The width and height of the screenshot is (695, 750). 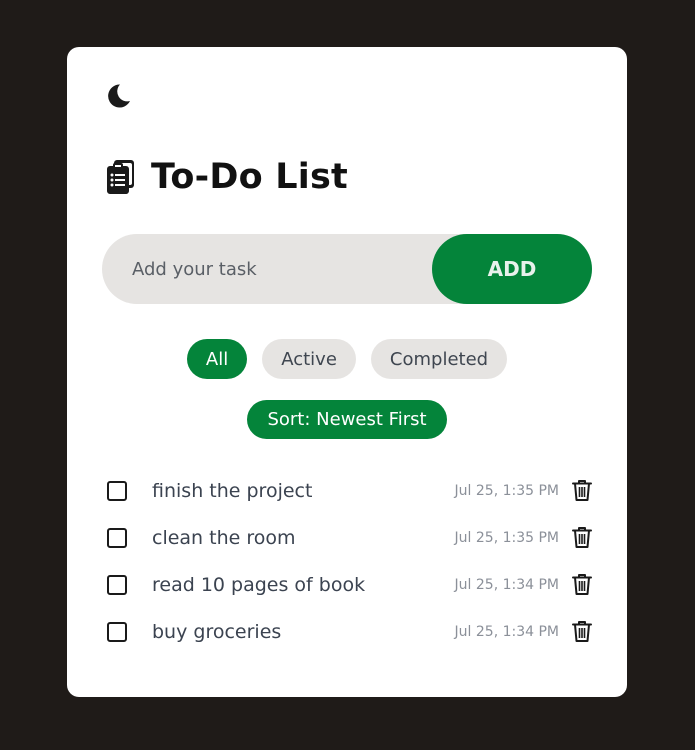 What do you see at coordinates (350, 490) in the screenshot?
I see `task-item: finish the project Jul 25, 1:35 PM` at bounding box center [350, 490].